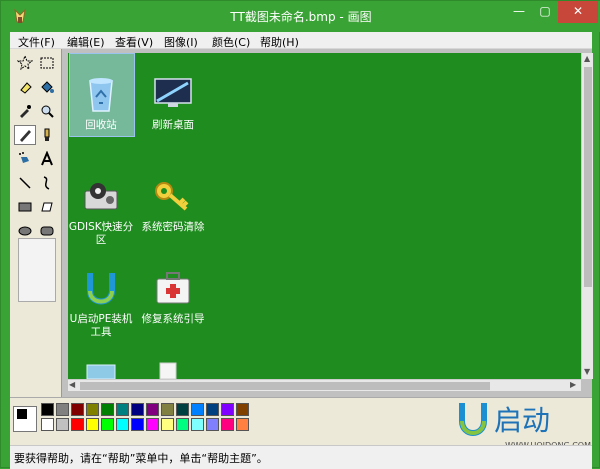 The image size is (600, 469). Describe the element at coordinates (545, 12) in the screenshot. I see `maximize-button: ▢` at that location.